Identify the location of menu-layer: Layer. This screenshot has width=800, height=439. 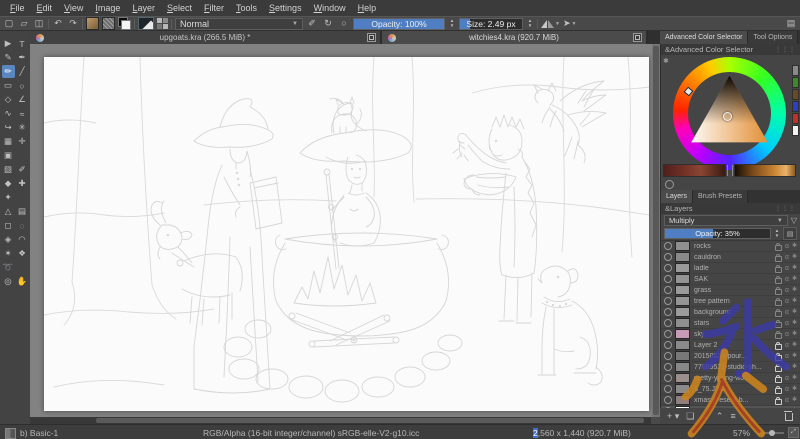
(143, 8).